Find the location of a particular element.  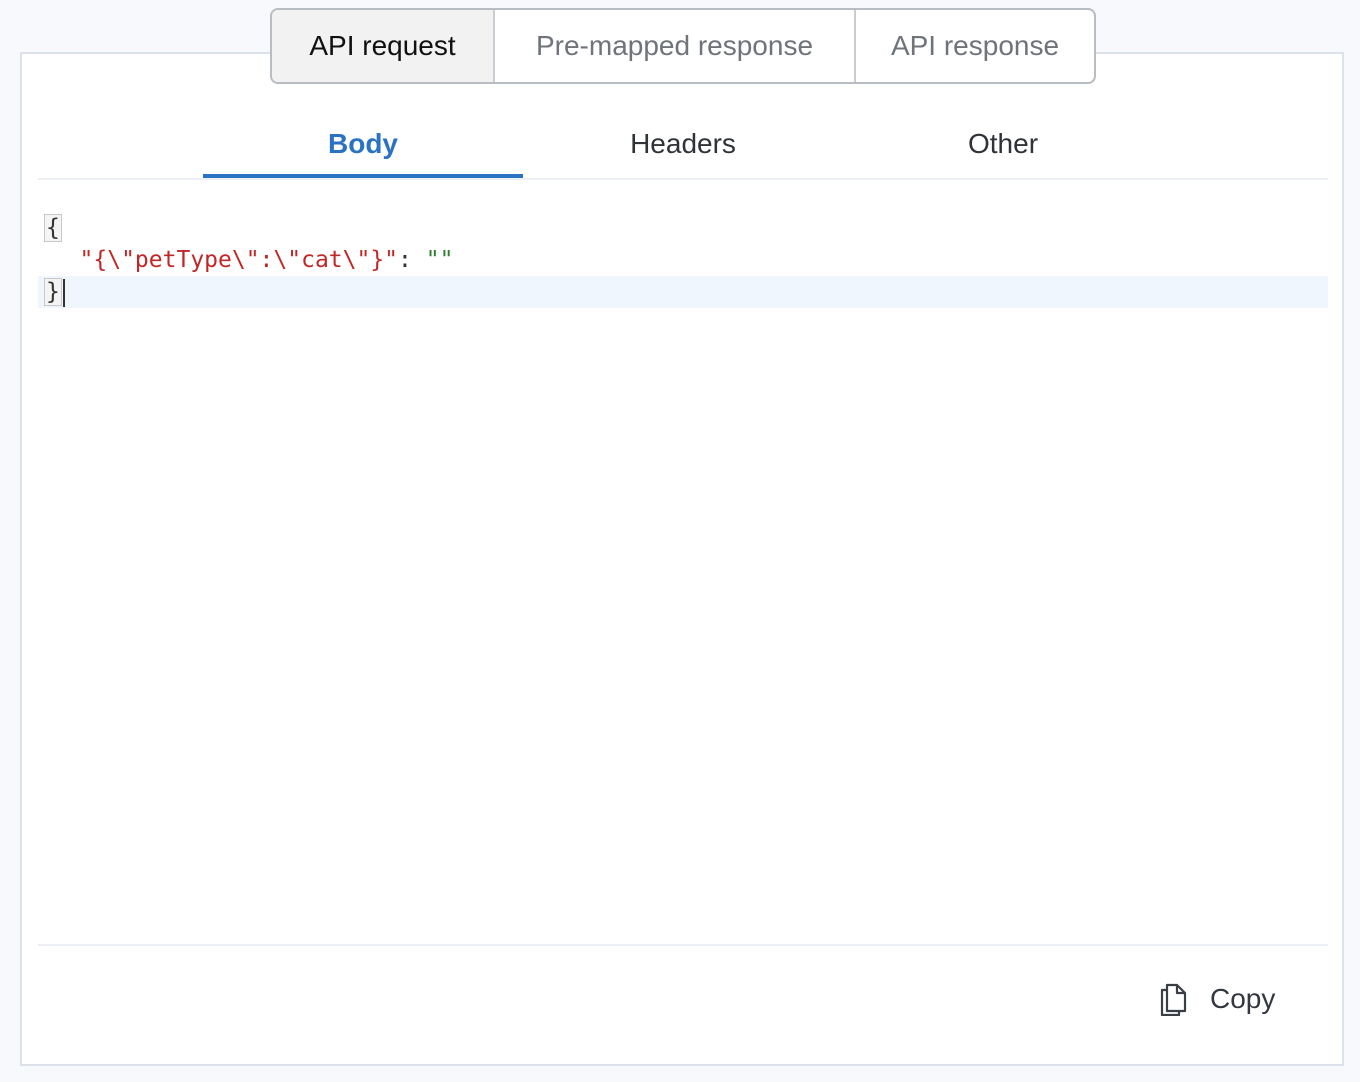

close-brace: } is located at coordinates (53, 292).